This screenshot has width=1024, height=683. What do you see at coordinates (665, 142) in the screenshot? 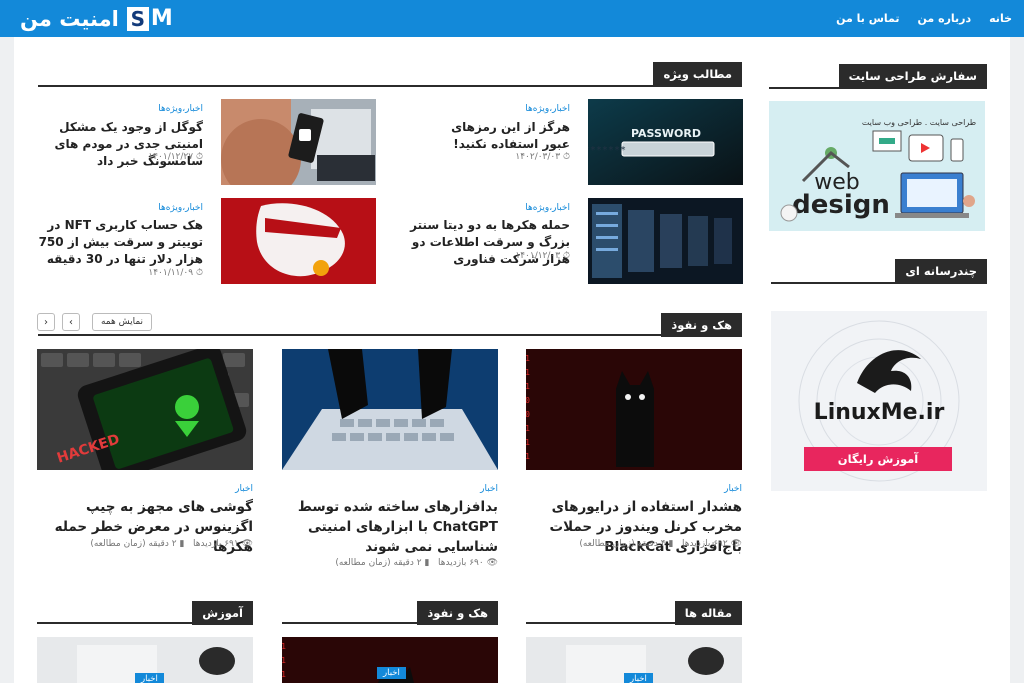
I see `featured-image-password: PASSWORD *******` at bounding box center [665, 142].